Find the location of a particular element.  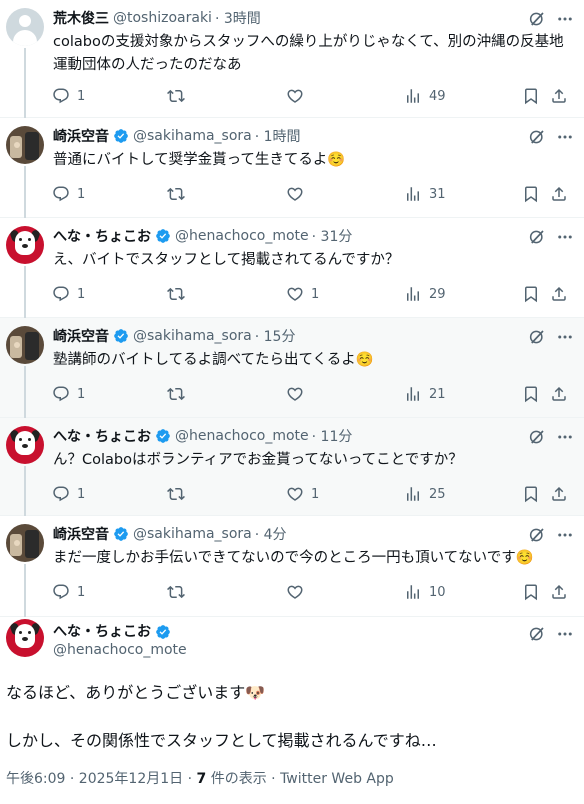

like-count: 1 is located at coordinates (315, 494).